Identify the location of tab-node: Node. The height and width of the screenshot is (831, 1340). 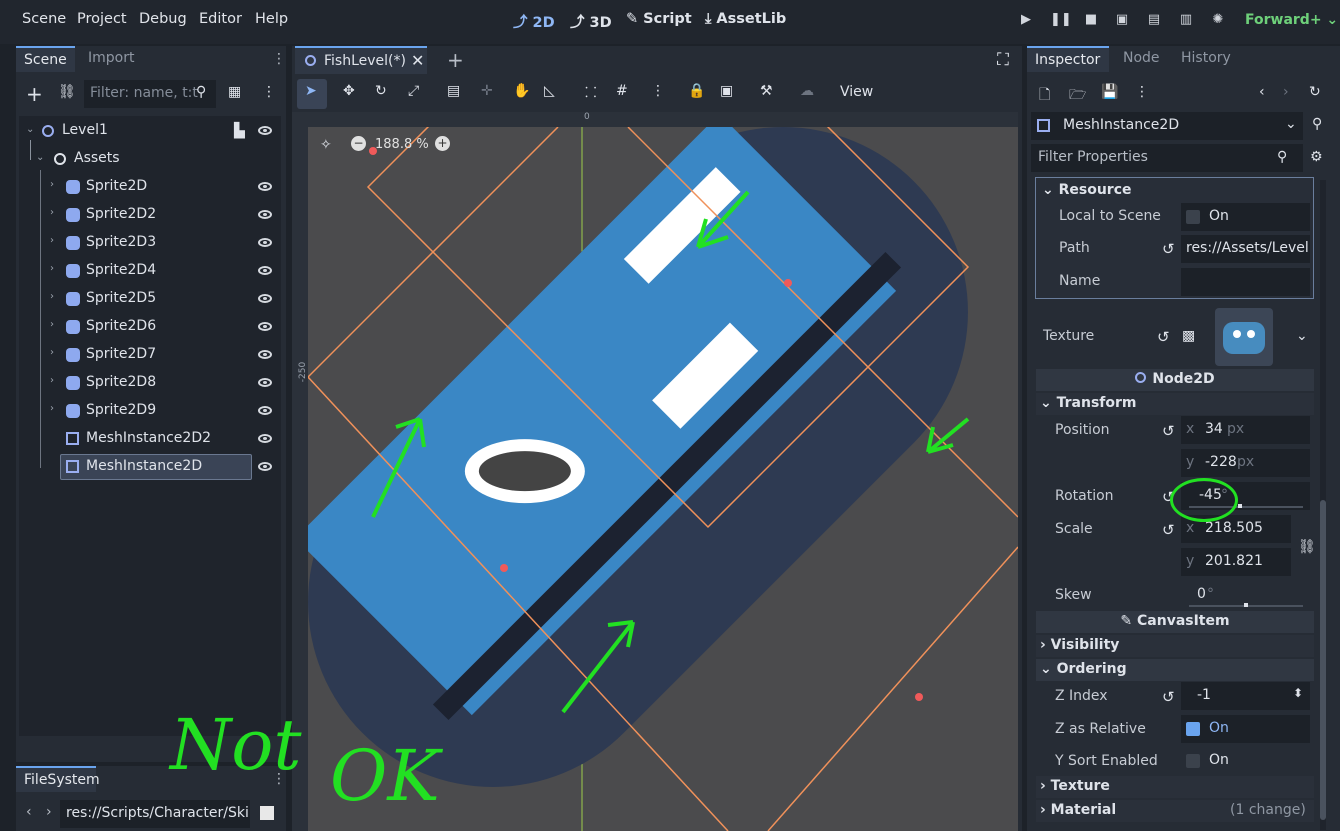
(1141, 59).